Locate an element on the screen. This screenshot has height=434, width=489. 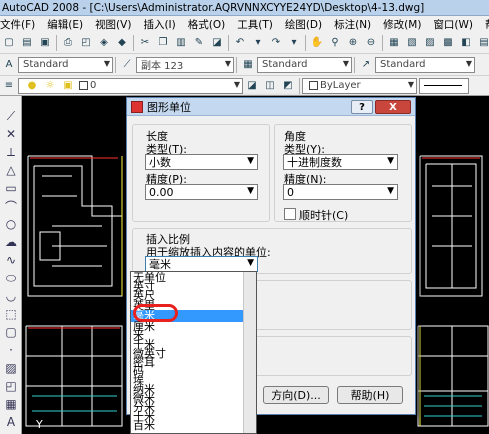
construction-line-icon: ✕ is located at coordinates (11, 134).